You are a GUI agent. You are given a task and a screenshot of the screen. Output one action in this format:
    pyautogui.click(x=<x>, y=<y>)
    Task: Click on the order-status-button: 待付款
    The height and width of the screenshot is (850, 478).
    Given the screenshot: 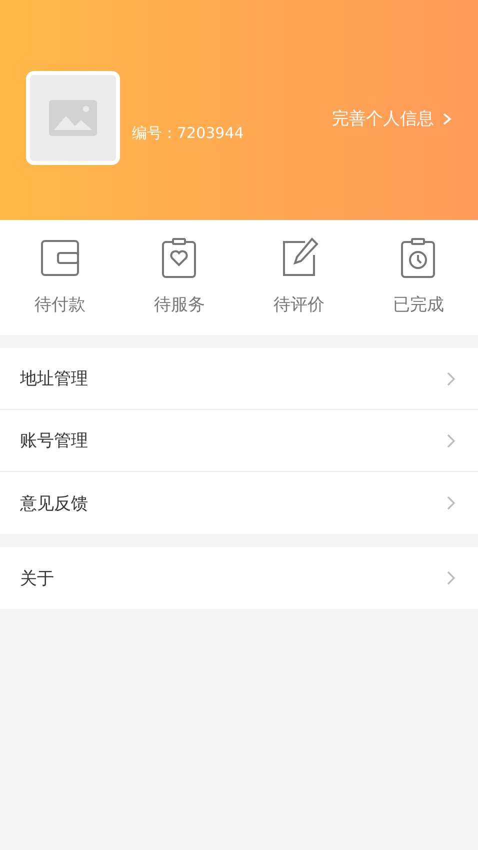 What is the action you would take?
    pyautogui.click(x=60, y=277)
    